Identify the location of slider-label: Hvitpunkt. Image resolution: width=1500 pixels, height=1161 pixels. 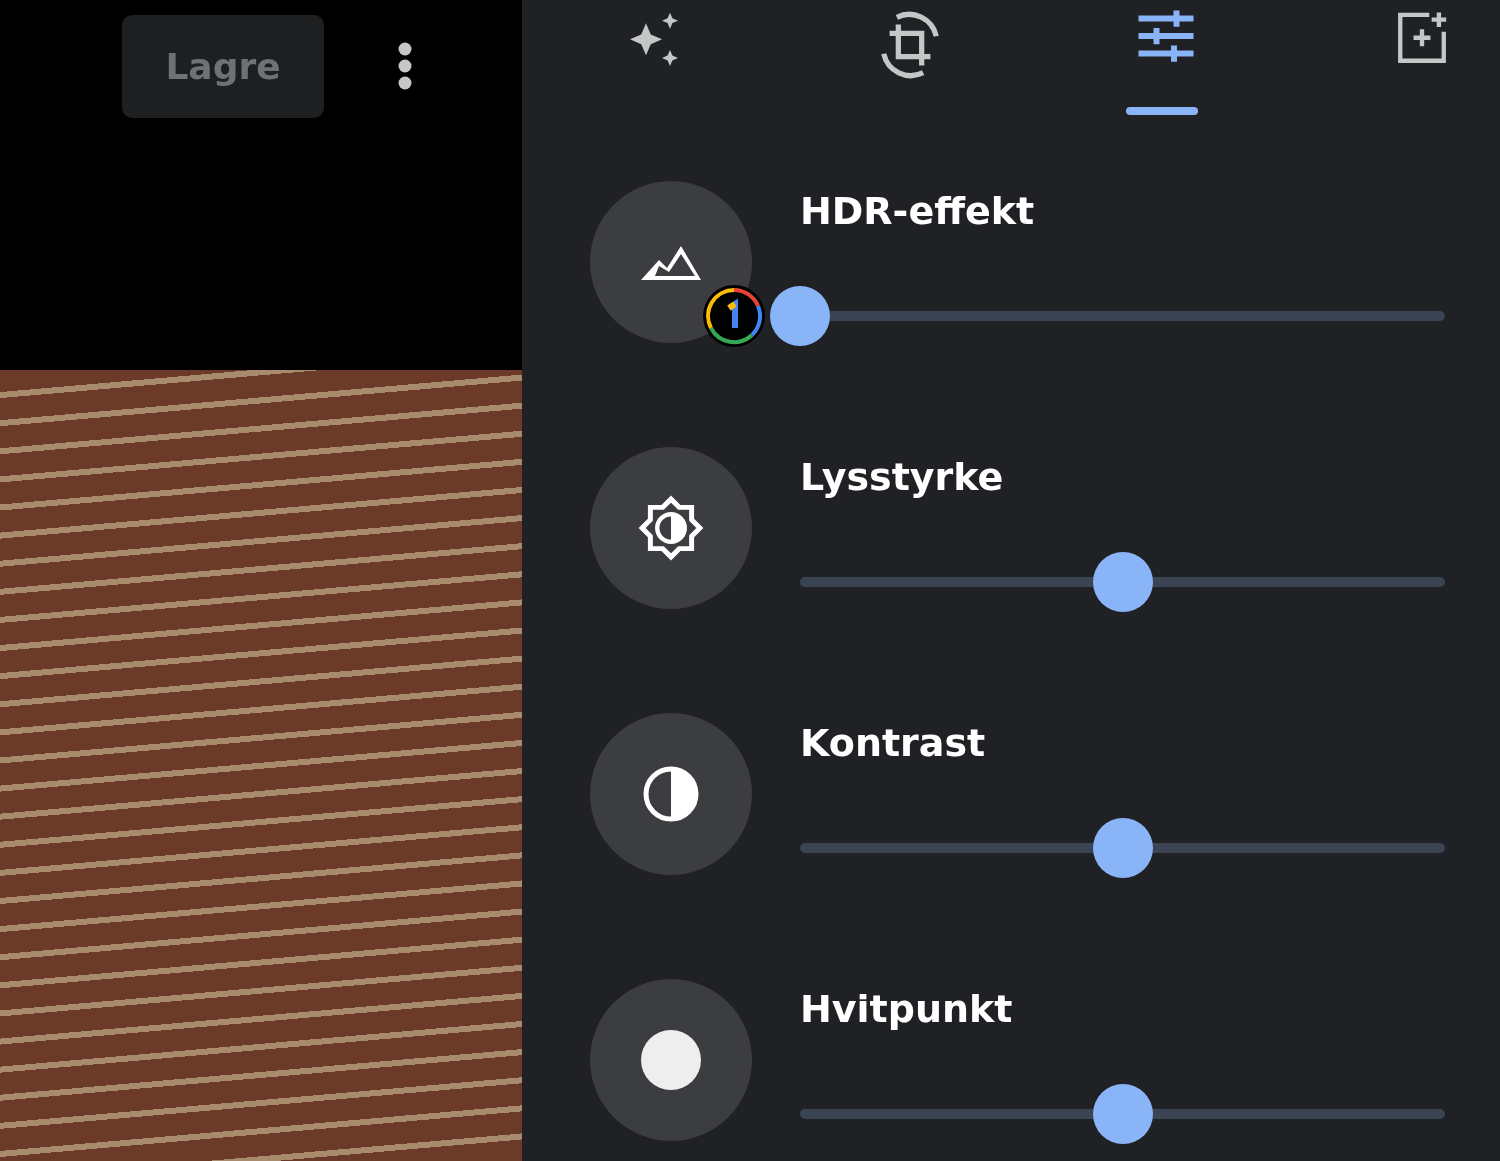
(907, 1010).